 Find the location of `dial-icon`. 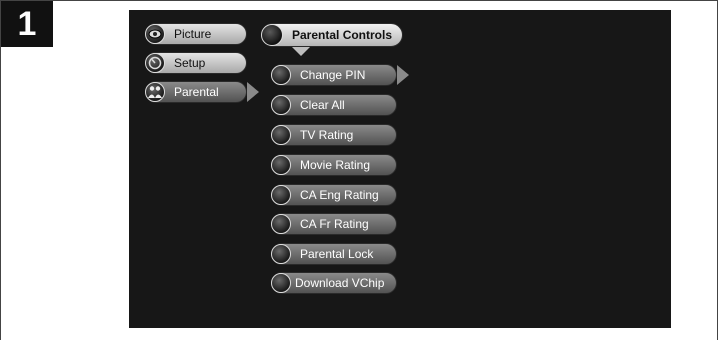

dial-icon is located at coordinates (155, 63).